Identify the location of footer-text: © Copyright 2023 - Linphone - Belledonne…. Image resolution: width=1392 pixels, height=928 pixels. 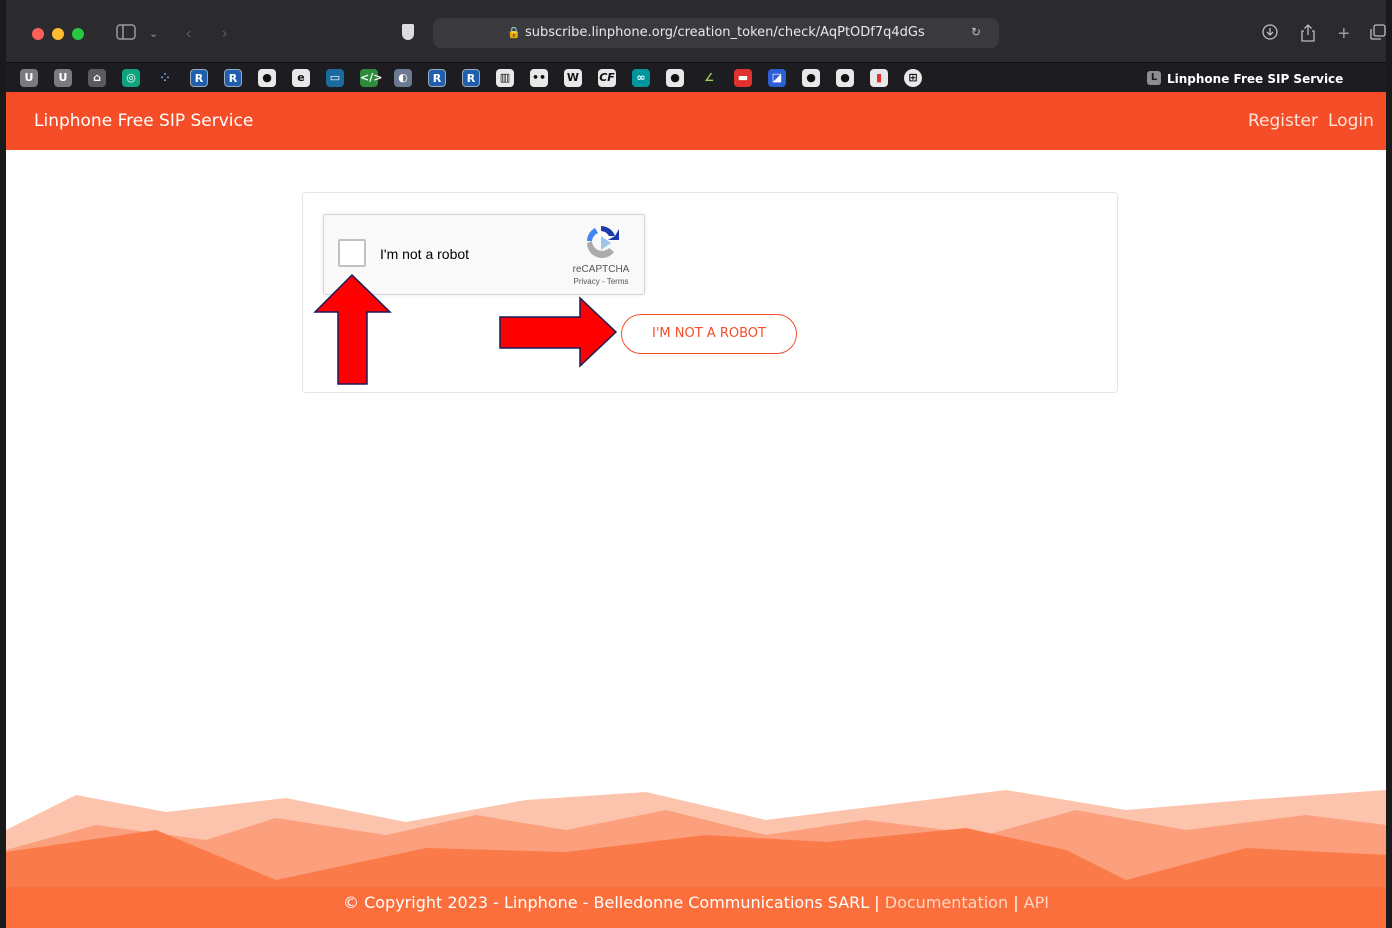
(696, 903).